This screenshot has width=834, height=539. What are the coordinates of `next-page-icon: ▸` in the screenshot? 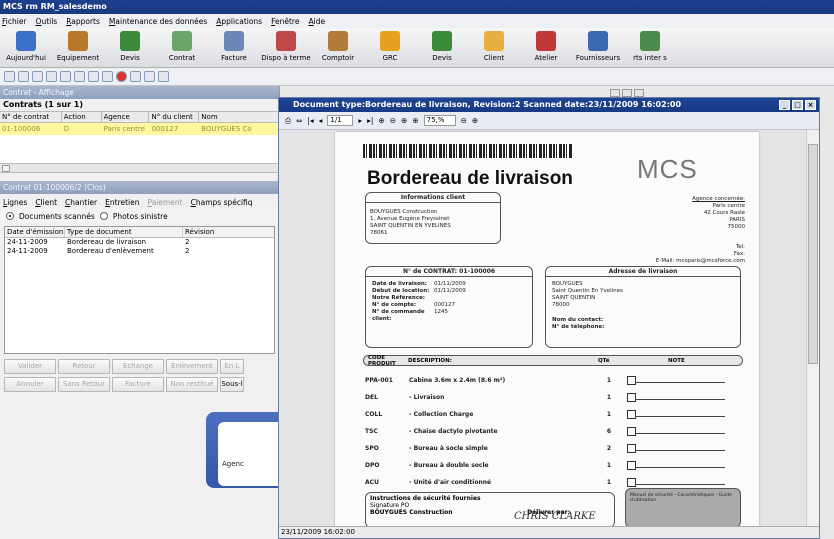 It's located at (360, 120).